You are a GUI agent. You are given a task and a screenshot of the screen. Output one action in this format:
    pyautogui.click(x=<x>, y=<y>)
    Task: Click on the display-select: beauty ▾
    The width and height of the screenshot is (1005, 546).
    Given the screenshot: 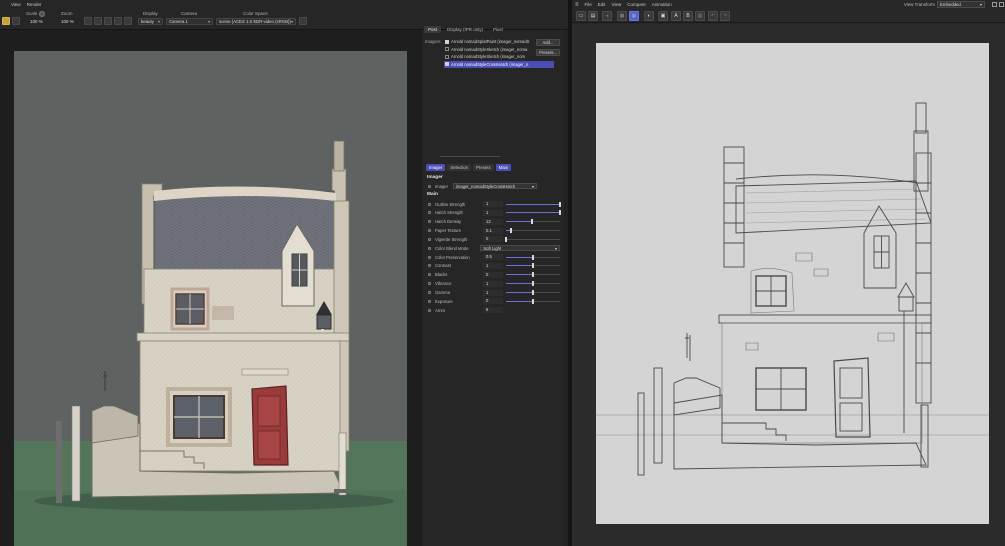 What is the action you would take?
    pyautogui.click(x=150, y=21)
    